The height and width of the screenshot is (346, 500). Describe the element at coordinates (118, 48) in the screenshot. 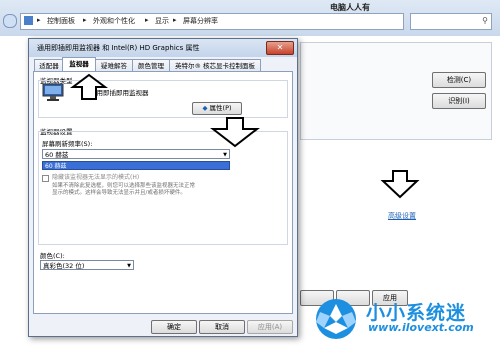

I see `dialog-title: 通用即插即用监视器 和 Intel(R) HD Graphics 属性` at that location.